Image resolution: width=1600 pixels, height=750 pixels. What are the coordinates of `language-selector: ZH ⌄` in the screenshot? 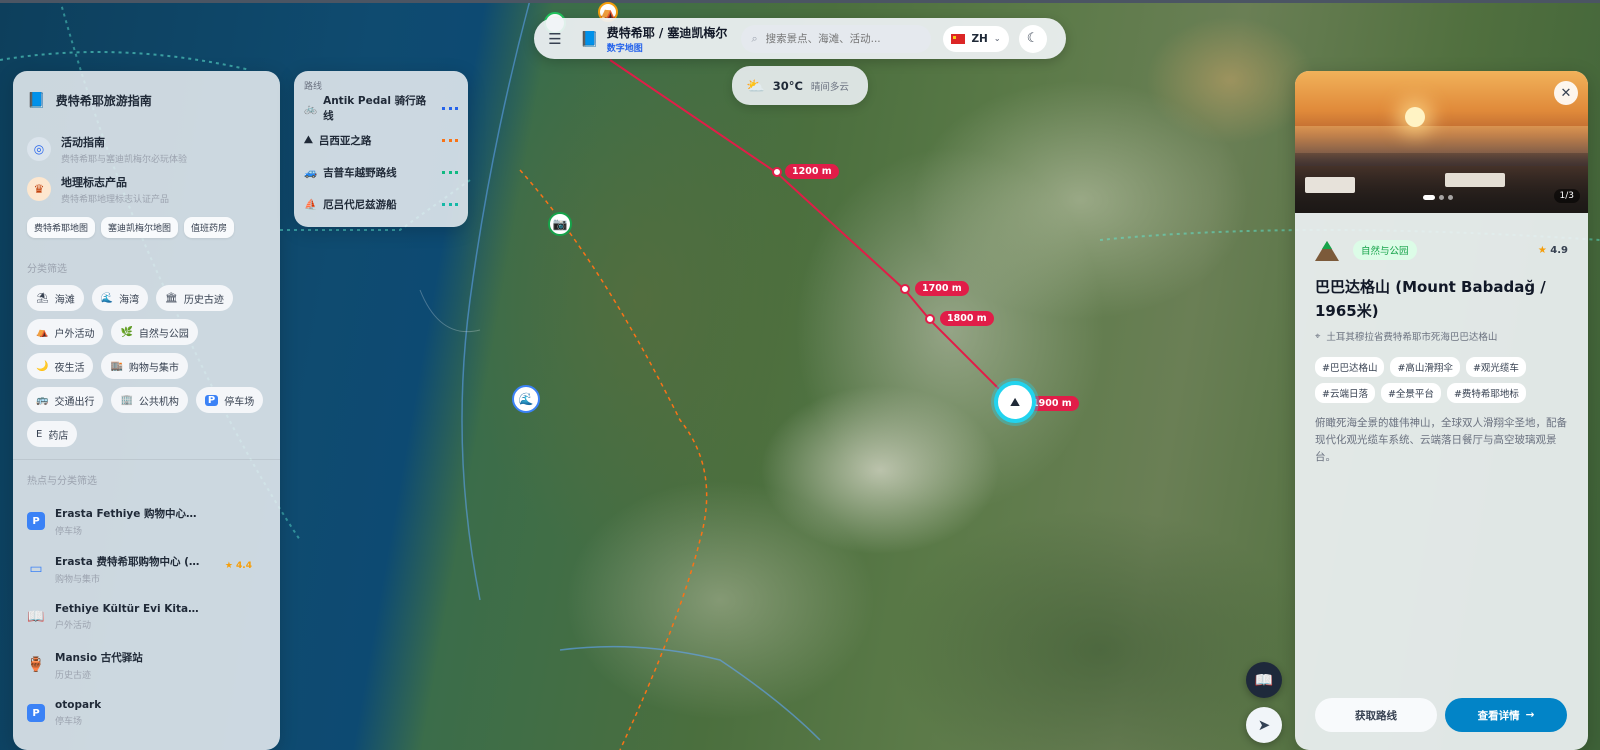 It's located at (976, 38).